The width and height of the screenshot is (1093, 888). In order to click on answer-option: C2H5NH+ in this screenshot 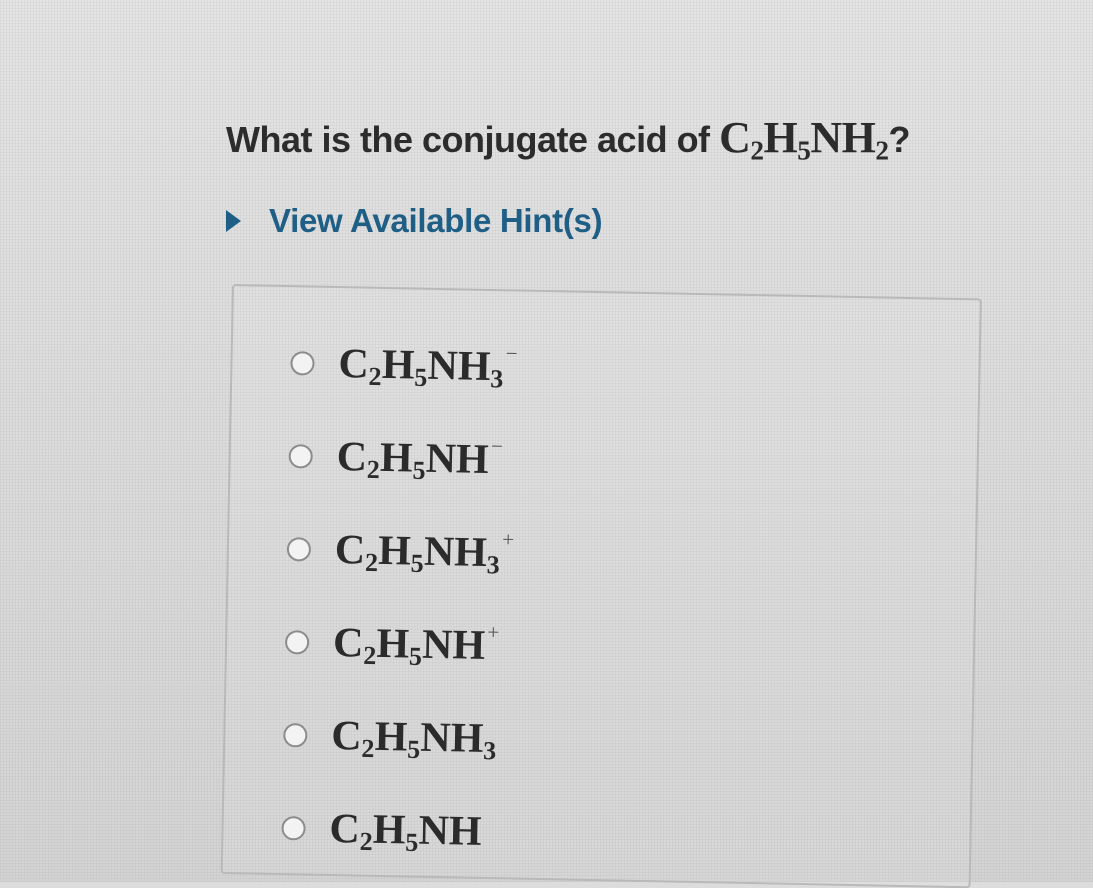, I will do `click(392, 644)`.